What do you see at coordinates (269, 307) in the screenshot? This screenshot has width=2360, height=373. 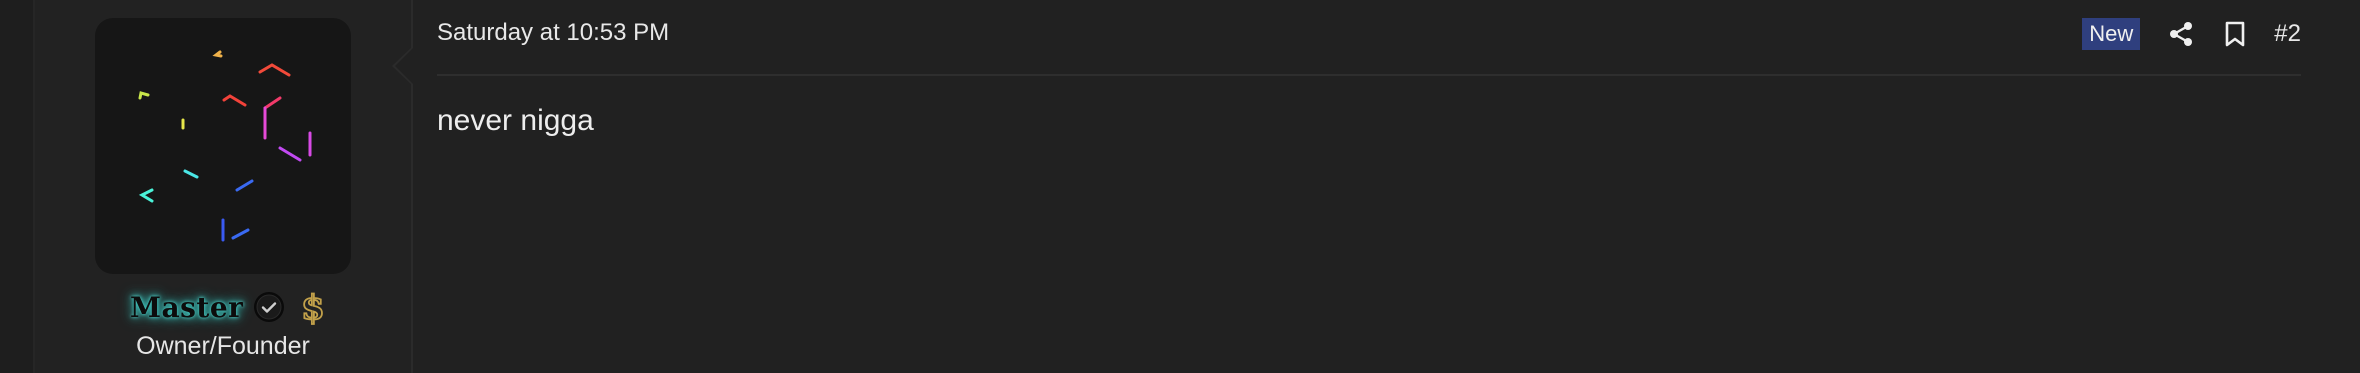 I see `verified-check-icon` at bounding box center [269, 307].